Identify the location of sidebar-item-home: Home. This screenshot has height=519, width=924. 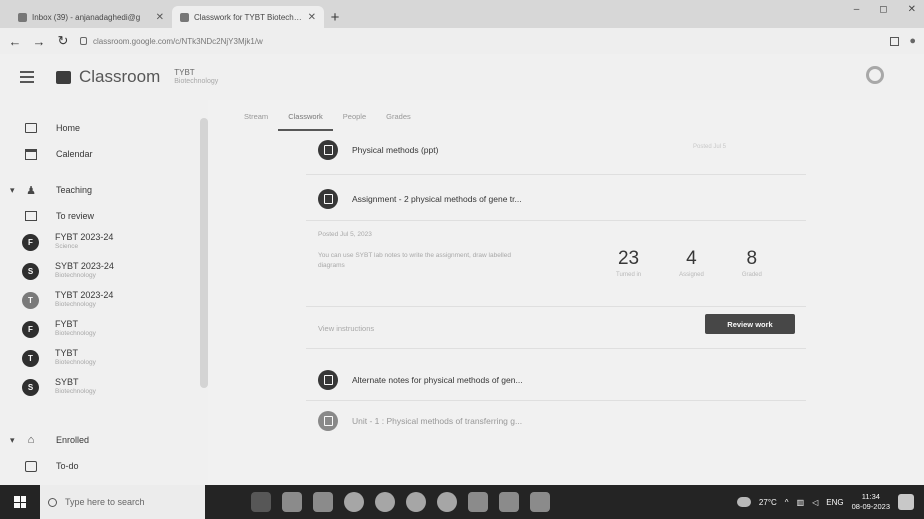
(40, 128).